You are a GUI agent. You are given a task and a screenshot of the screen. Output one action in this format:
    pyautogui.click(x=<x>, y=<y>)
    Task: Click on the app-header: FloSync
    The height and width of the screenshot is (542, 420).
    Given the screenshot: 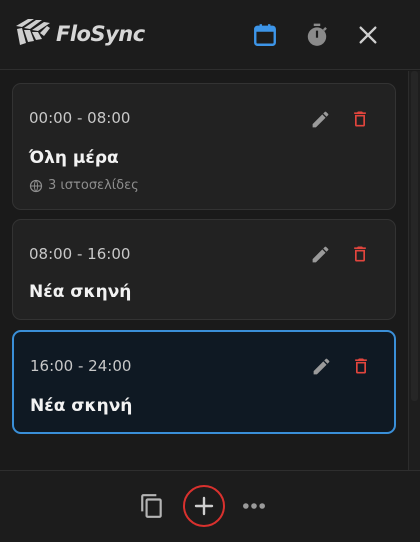 What is the action you would take?
    pyautogui.click(x=210, y=35)
    